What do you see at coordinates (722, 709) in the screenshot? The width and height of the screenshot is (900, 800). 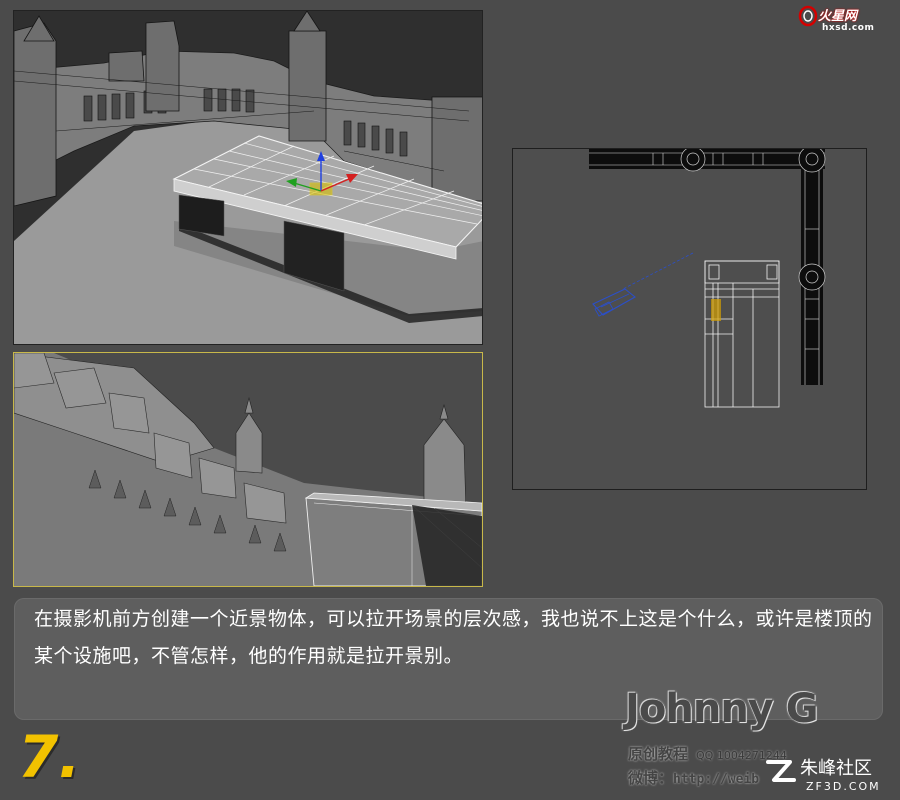 I see `author-name: Johnny G` at bounding box center [722, 709].